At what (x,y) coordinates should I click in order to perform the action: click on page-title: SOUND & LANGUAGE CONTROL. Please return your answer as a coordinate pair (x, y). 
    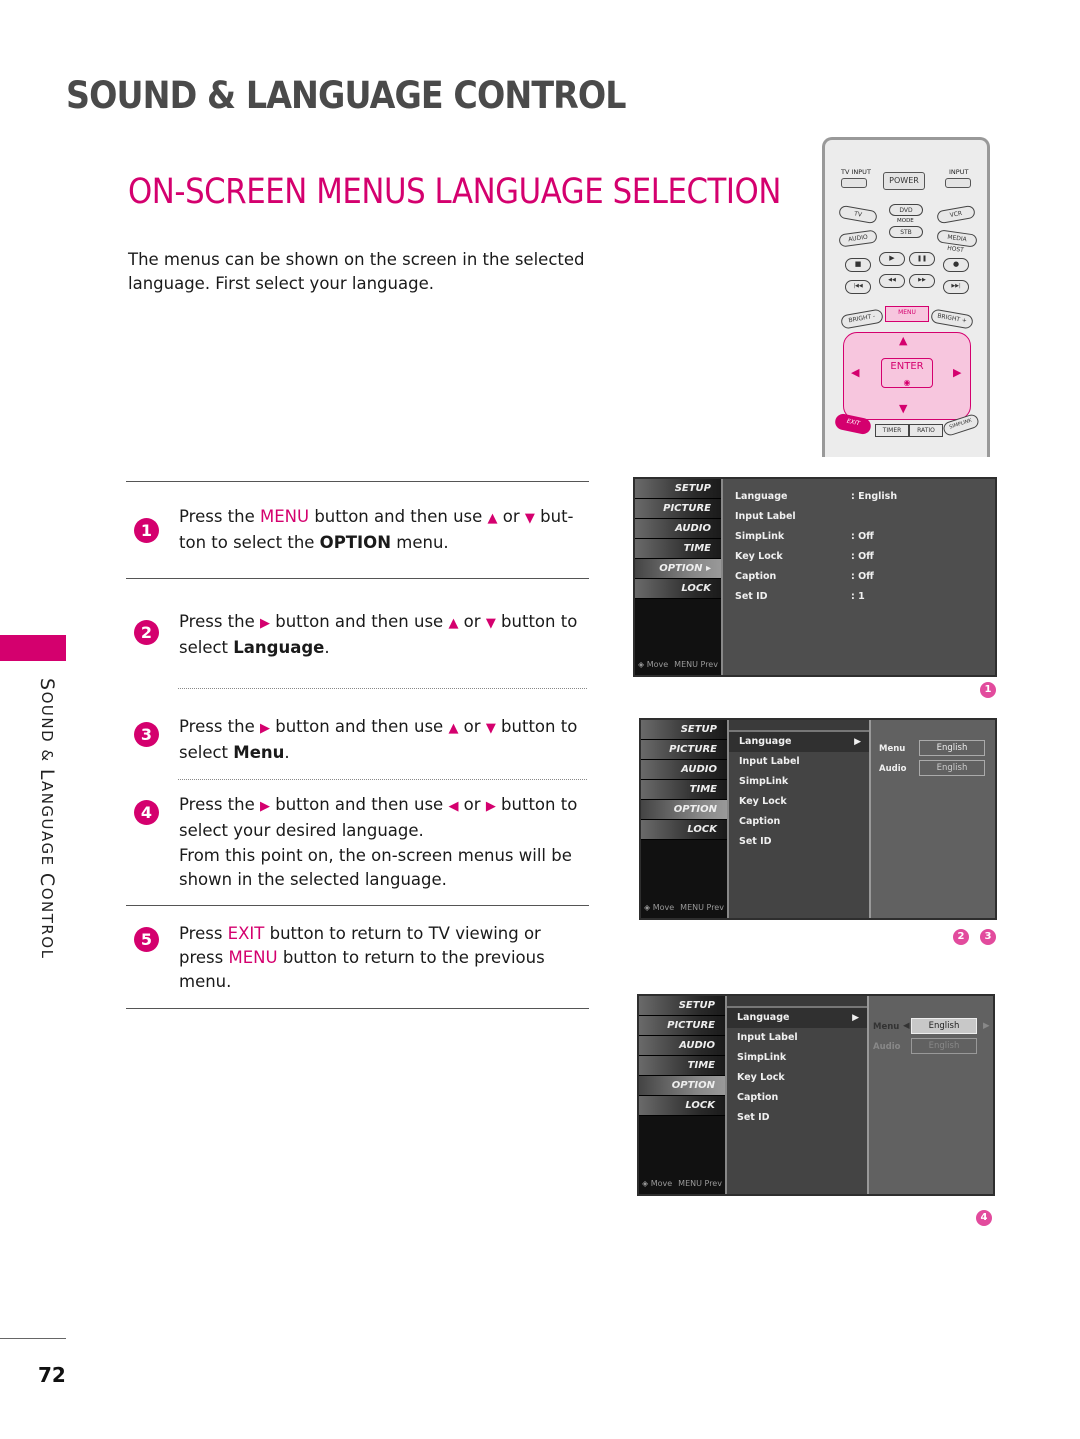
    Looking at the image, I should click on (346, 95).